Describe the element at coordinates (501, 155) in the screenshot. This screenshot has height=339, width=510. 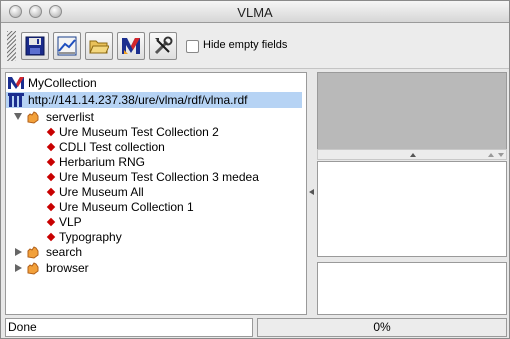
I see `scroll-down-arrow-icon` at that location.